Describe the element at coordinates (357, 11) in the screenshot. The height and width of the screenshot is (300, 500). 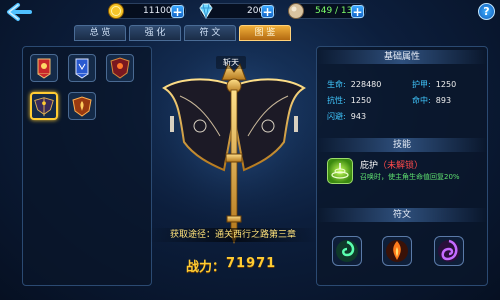
I see `add-stamina-button: +` at that location.